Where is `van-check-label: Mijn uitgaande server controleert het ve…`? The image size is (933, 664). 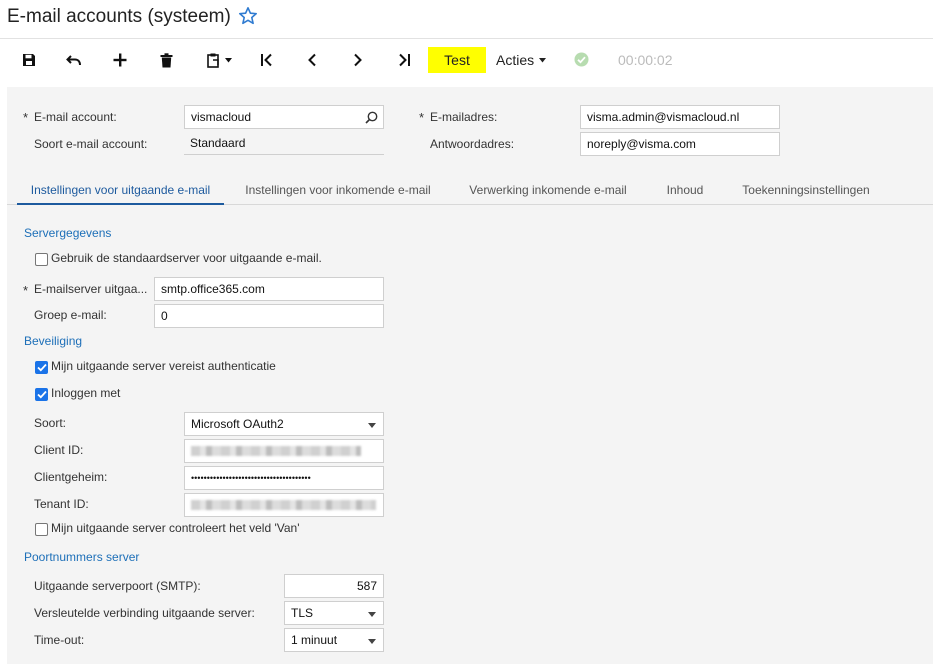
van-check-label: Mijn uitgaande server controleert het ve… is located at coordinates (175, 528).